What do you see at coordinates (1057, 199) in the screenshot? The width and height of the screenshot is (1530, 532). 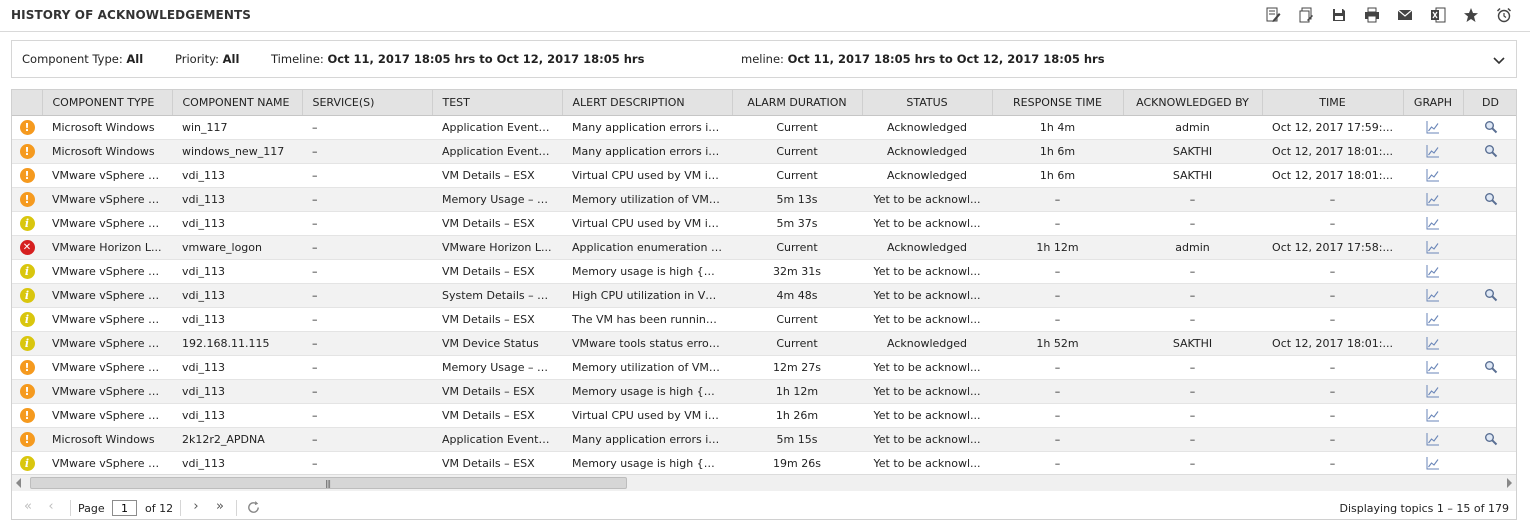 I see `response-time-cell: –` at bounding box center [1057, 199].